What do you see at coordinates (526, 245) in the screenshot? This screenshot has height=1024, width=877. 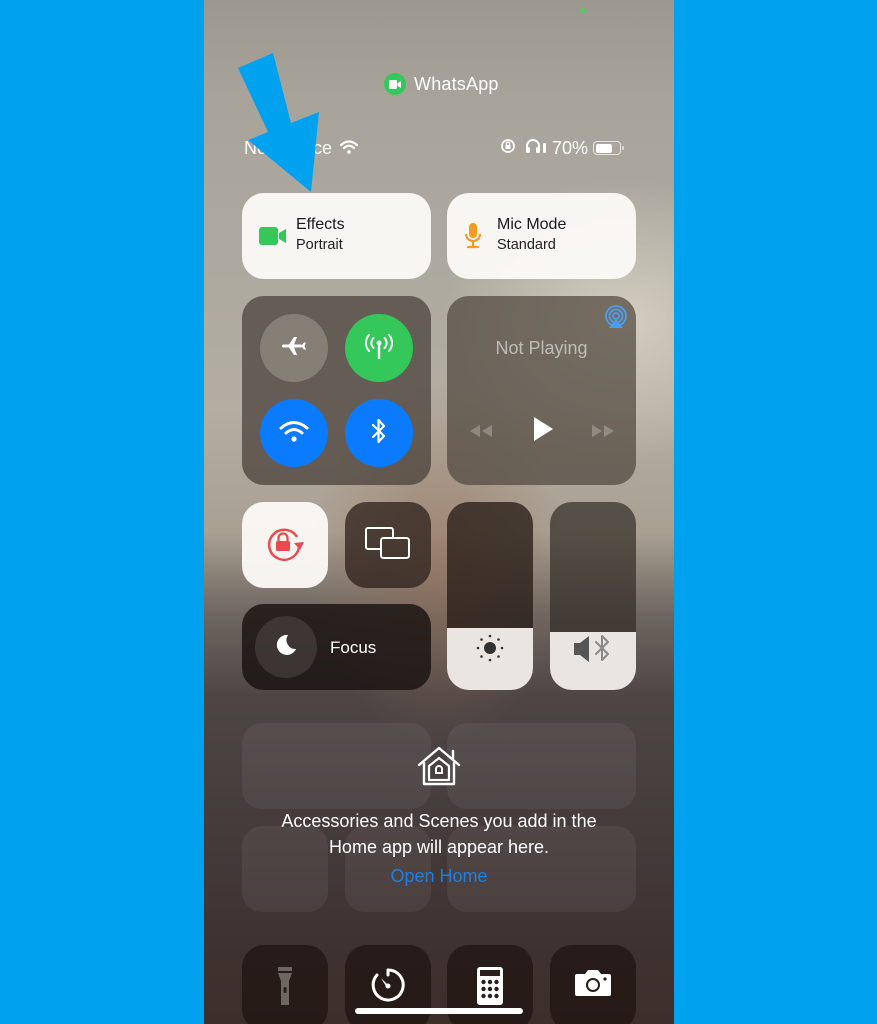 I see `mic-mode-subtitle: Standard` at bounding box center [526, 245].